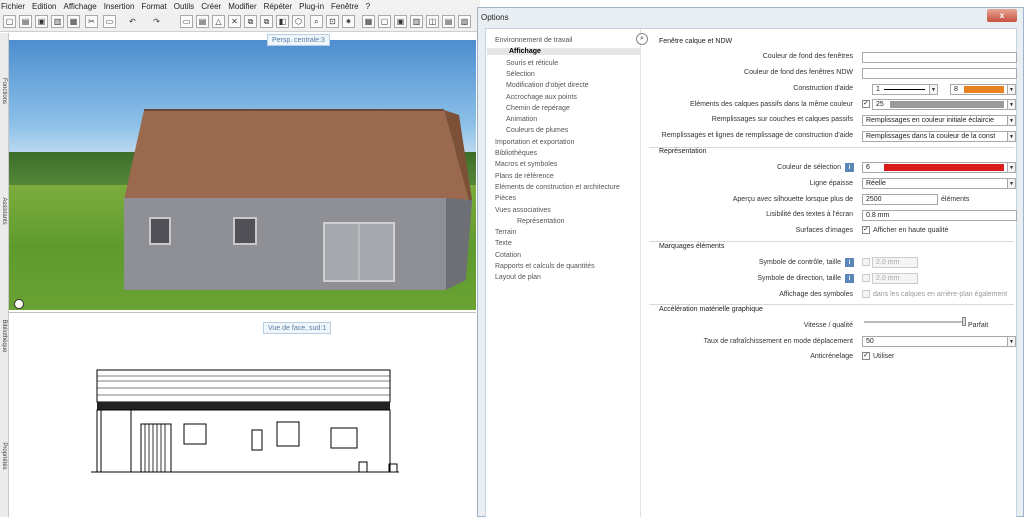  I want to click on thick-line-select: Réelle, so click(935, 183).